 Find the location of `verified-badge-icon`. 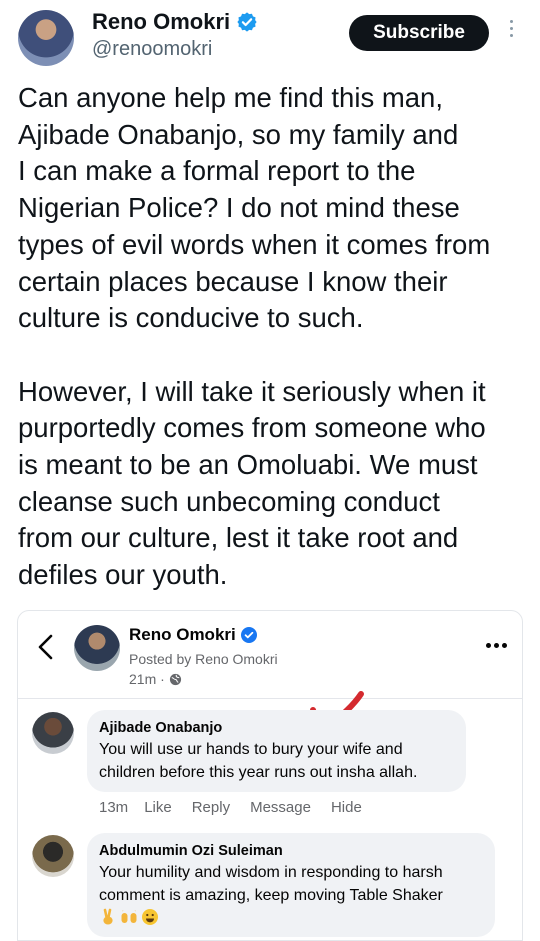

verified-badge-icon is located at coordinates (247, 22).